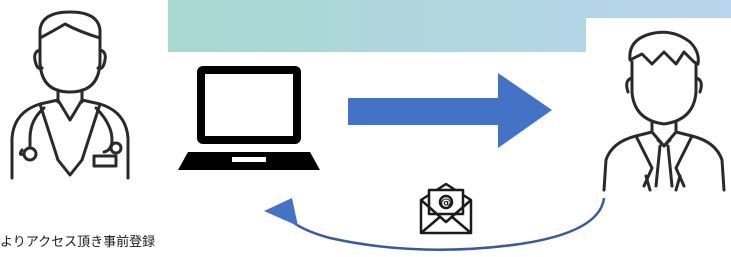  Describe the element at coordinates (664, 111) in the screenshot. I see `businessman-icon` at that location.